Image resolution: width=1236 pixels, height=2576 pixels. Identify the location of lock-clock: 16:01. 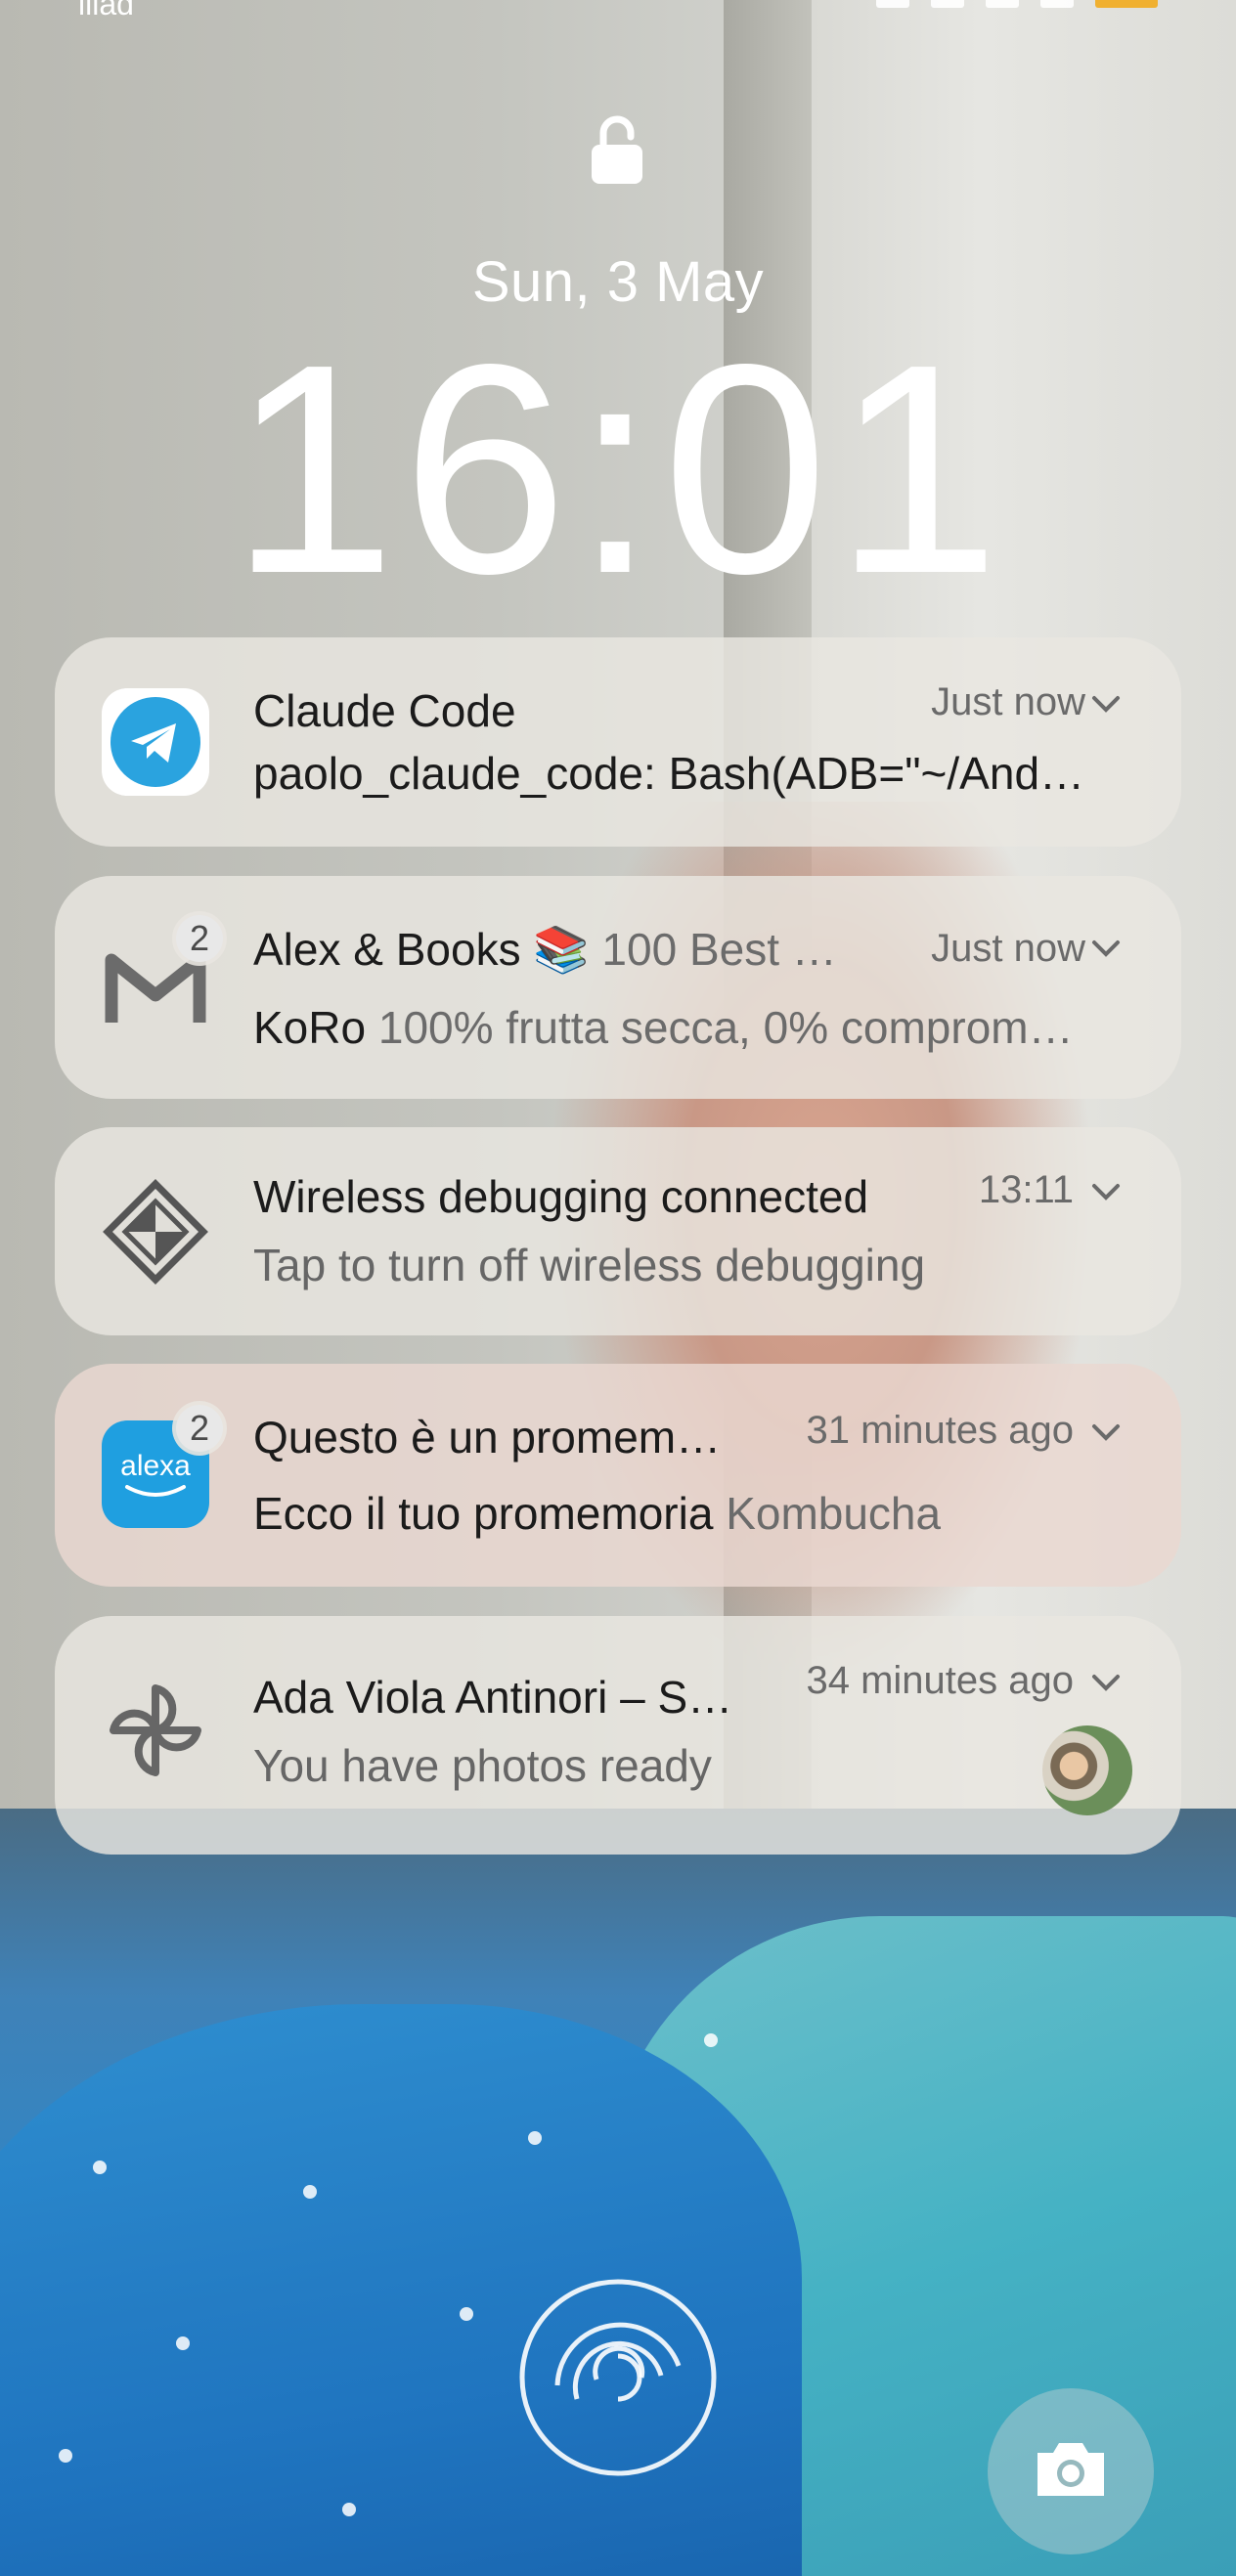
(618, 469).